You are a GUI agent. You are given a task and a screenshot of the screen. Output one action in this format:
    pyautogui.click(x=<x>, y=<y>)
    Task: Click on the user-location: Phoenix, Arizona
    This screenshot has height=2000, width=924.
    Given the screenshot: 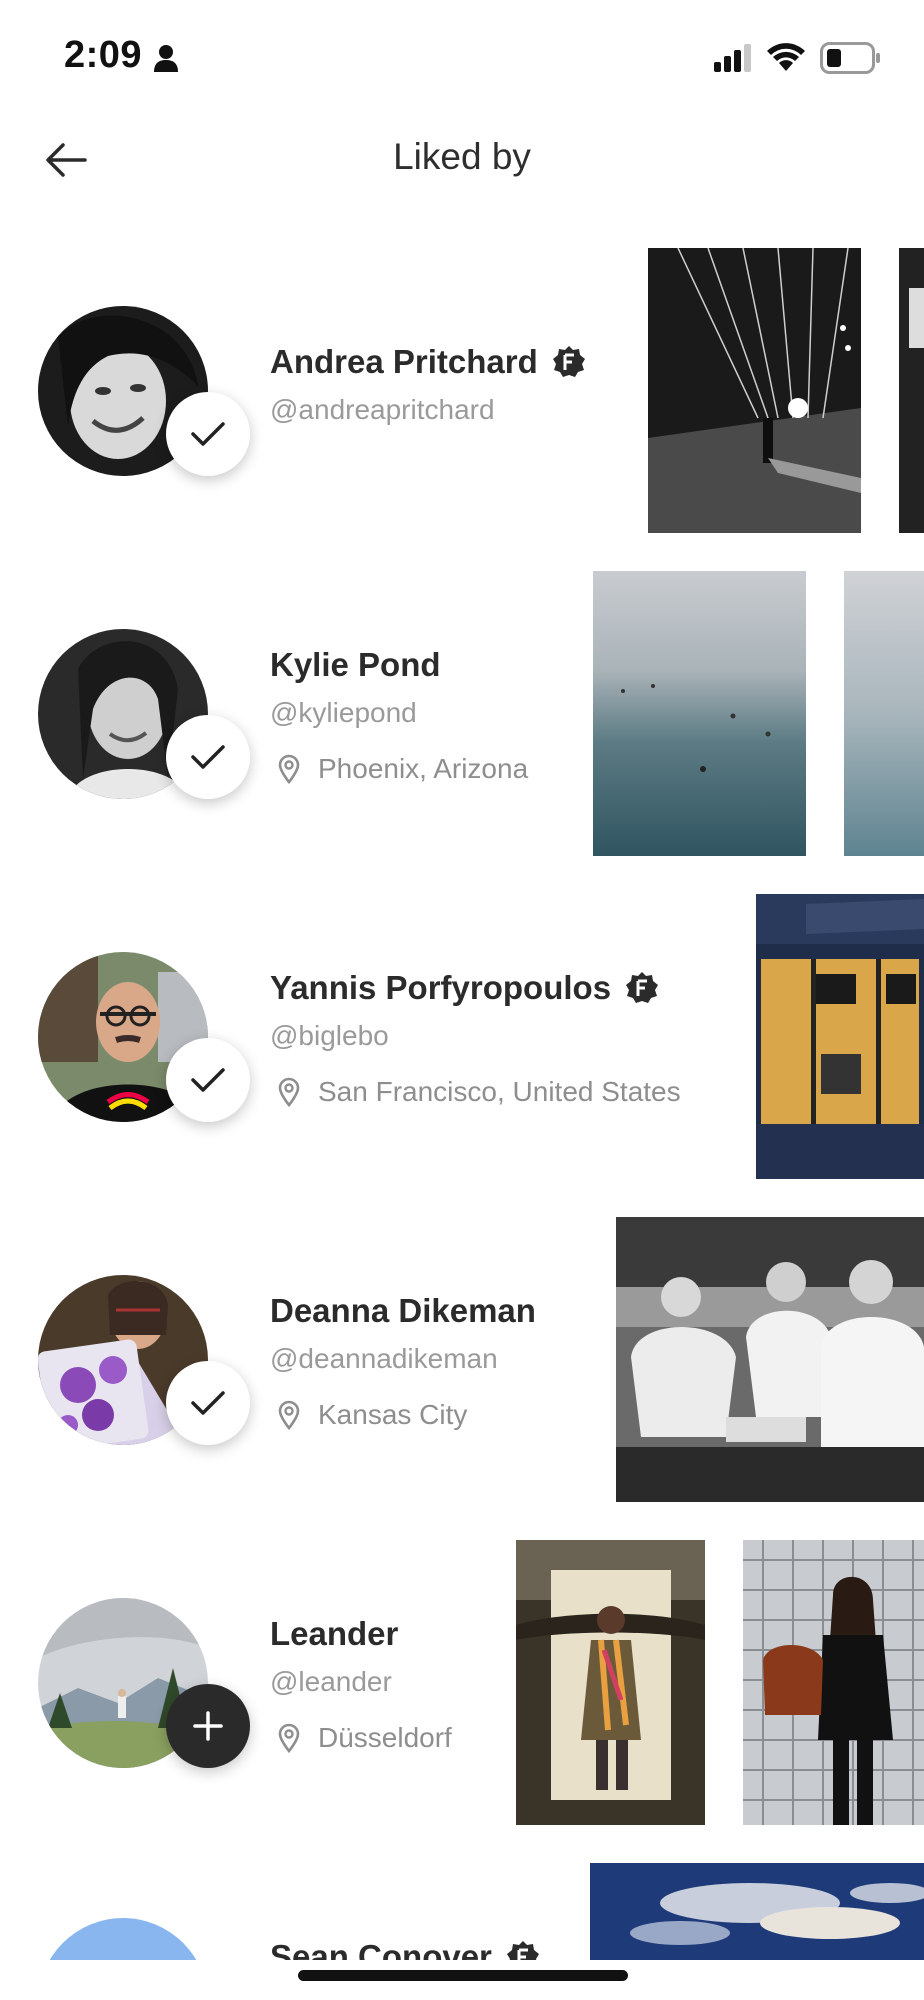 What is the action you would take?
    pyautogui.click(x=399, y=769)
    